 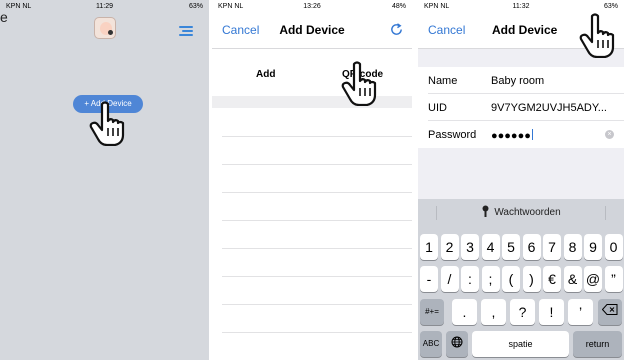 I want to click on name-field: Name Baby room, so click(x=521, y=80).